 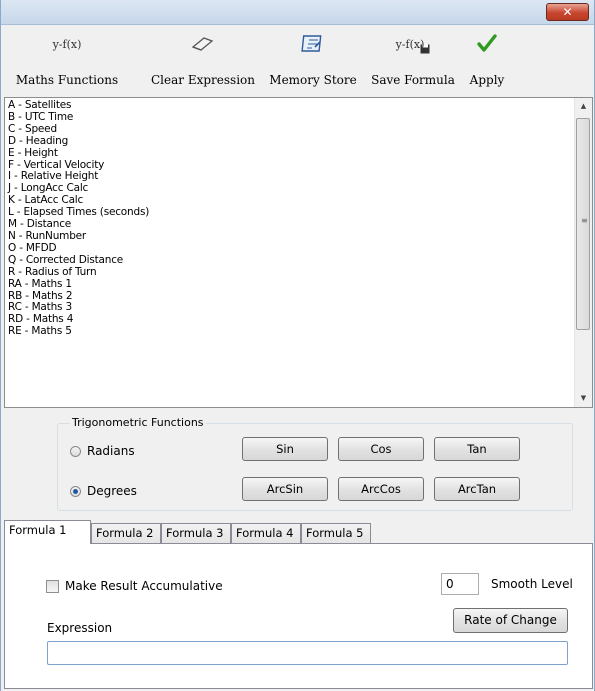 I want to click on apply-label: Apply, so click(x=487, y=80).